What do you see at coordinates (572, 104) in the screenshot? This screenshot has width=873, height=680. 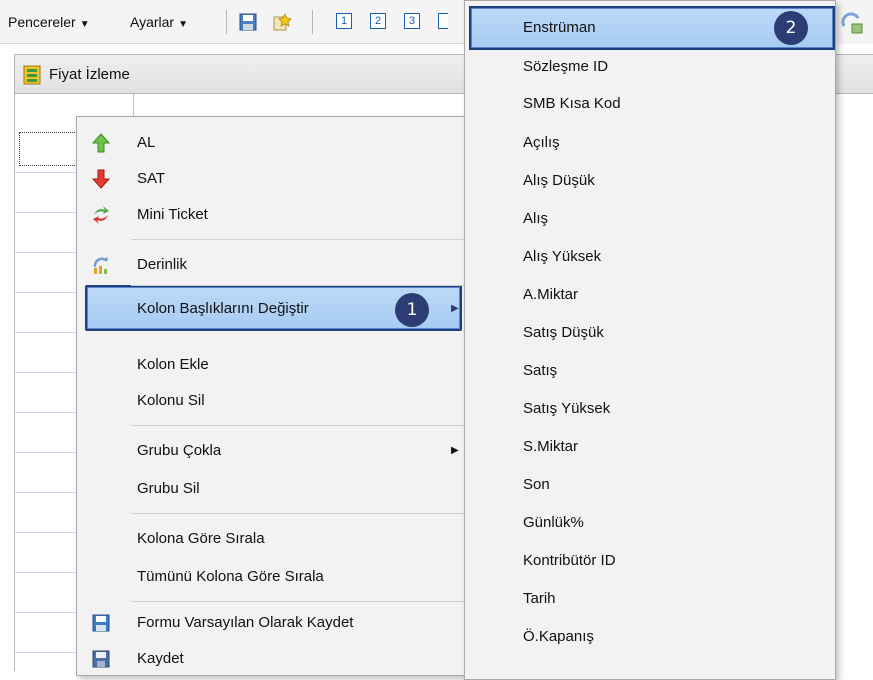 I see `submenu-item-short-code: SMB Kısa Kod` at bounding box center [572, 104].